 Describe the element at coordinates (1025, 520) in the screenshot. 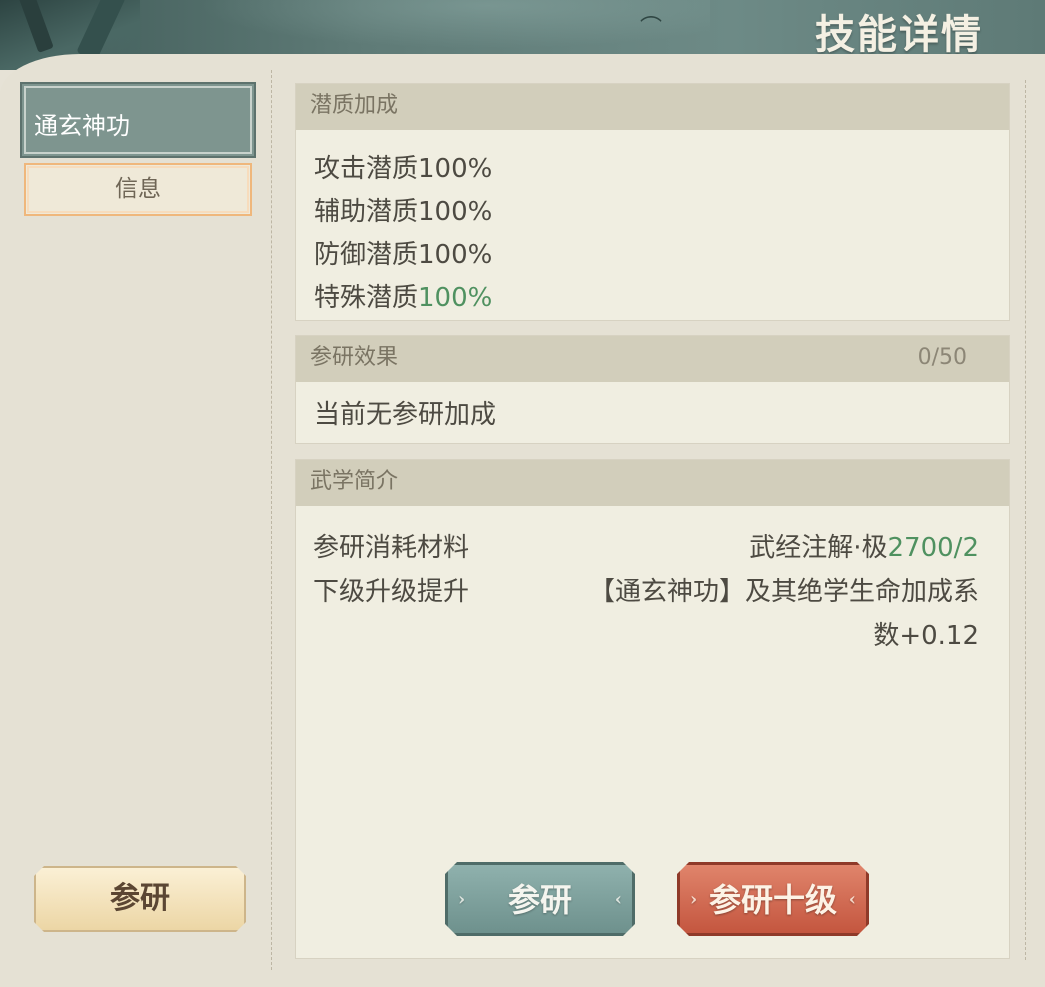

I see `right-divider` at that location.